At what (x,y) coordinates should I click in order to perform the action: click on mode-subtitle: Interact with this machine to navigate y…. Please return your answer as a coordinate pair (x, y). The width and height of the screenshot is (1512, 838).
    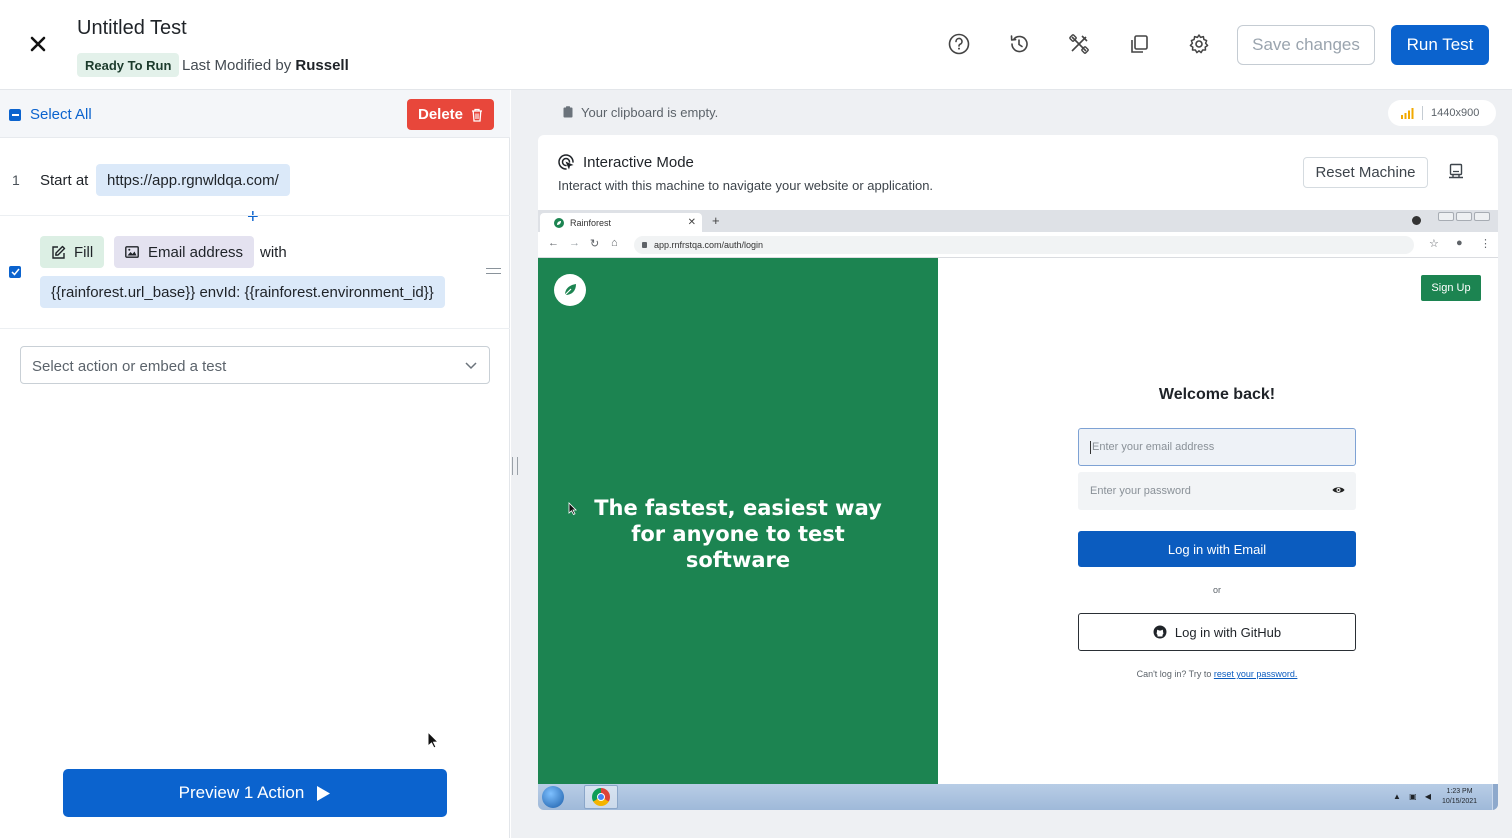
    Looking at the image, I should click on (746, 185).